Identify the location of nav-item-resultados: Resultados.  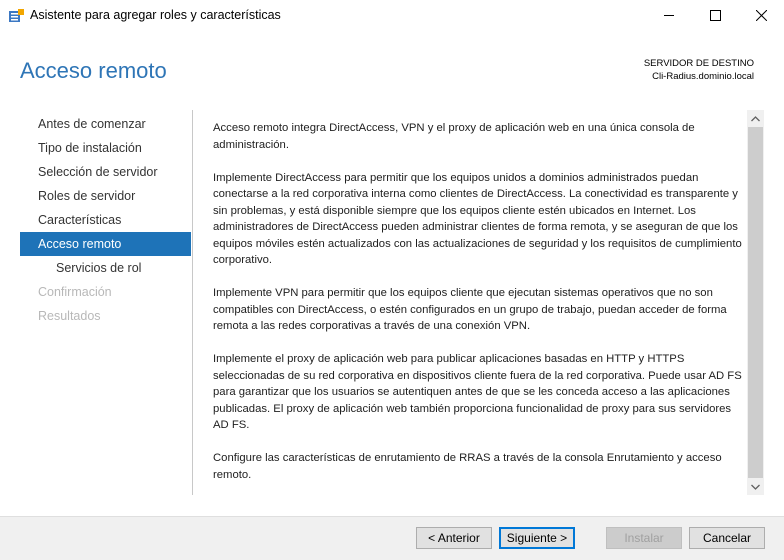
(69, 316).